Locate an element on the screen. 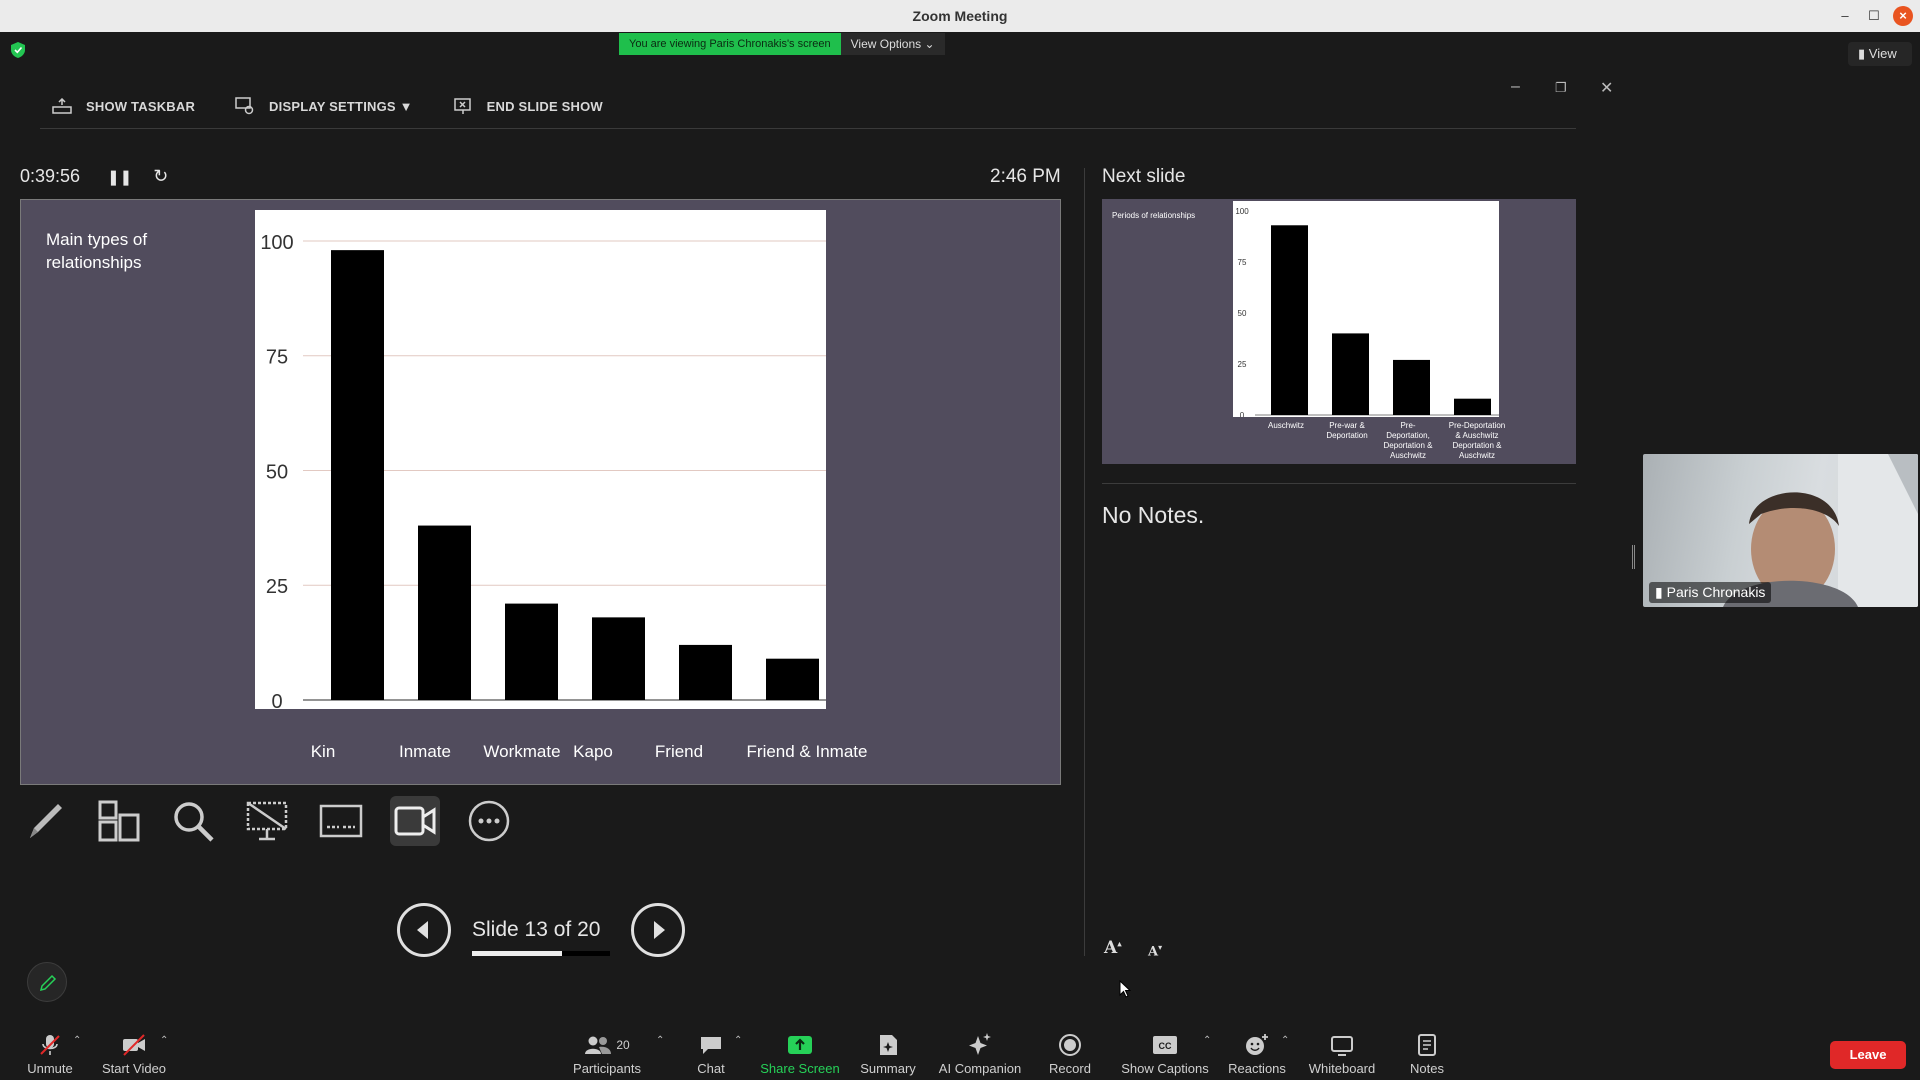  whiteboard-icon is located at coordinates (1342, 1046).